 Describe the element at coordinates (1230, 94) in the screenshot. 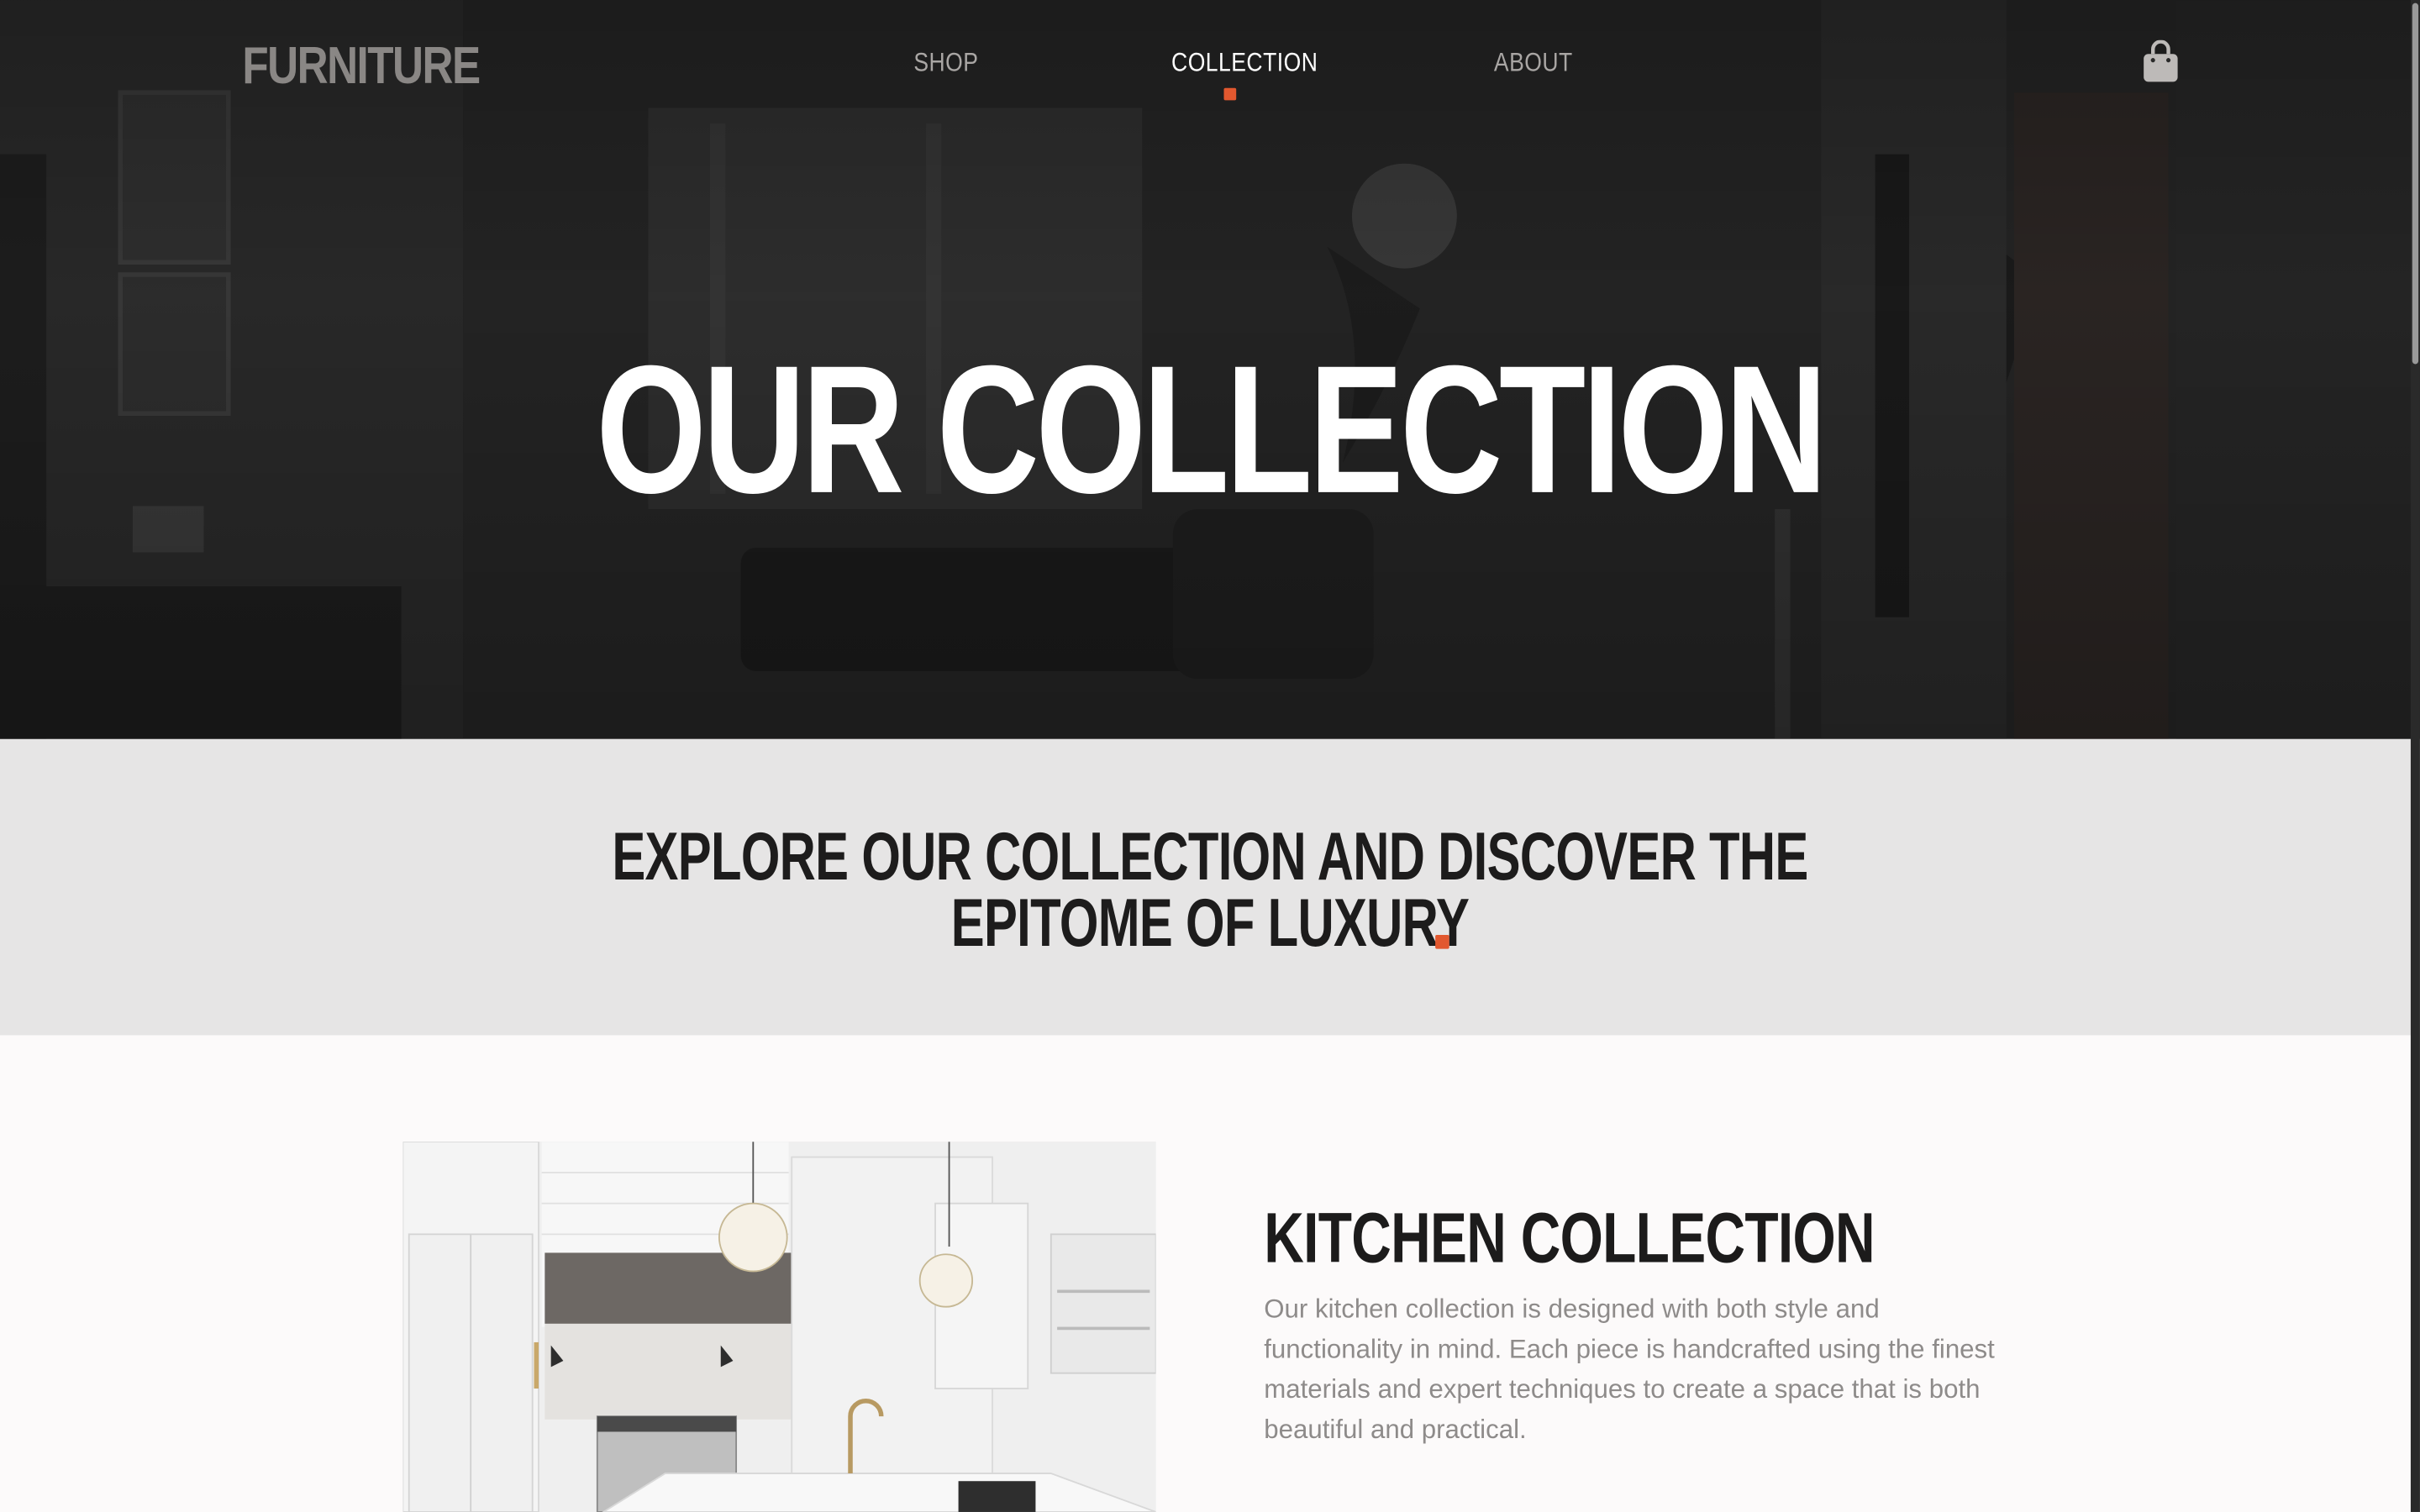

I see `active-indicator-dot` at that location.